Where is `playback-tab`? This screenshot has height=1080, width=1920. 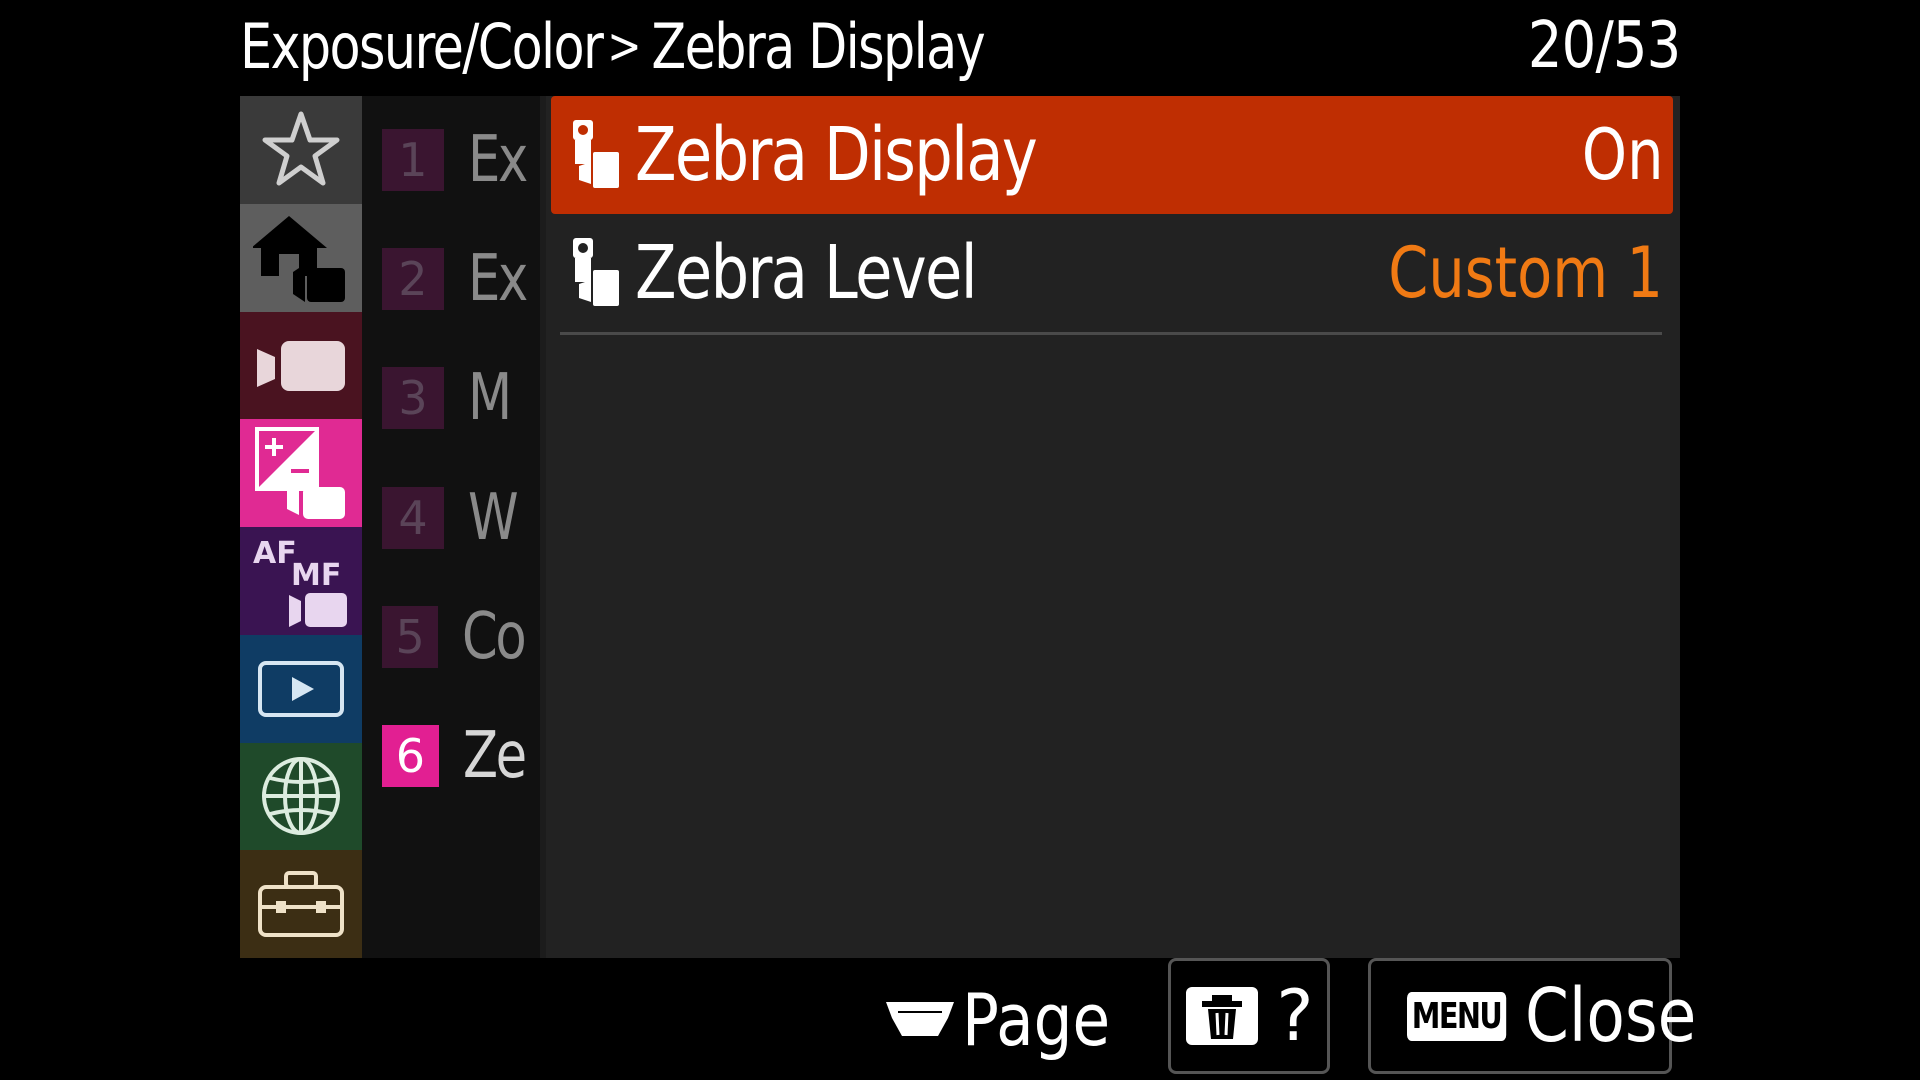 playback-tab is located at coordinates (301, 688).